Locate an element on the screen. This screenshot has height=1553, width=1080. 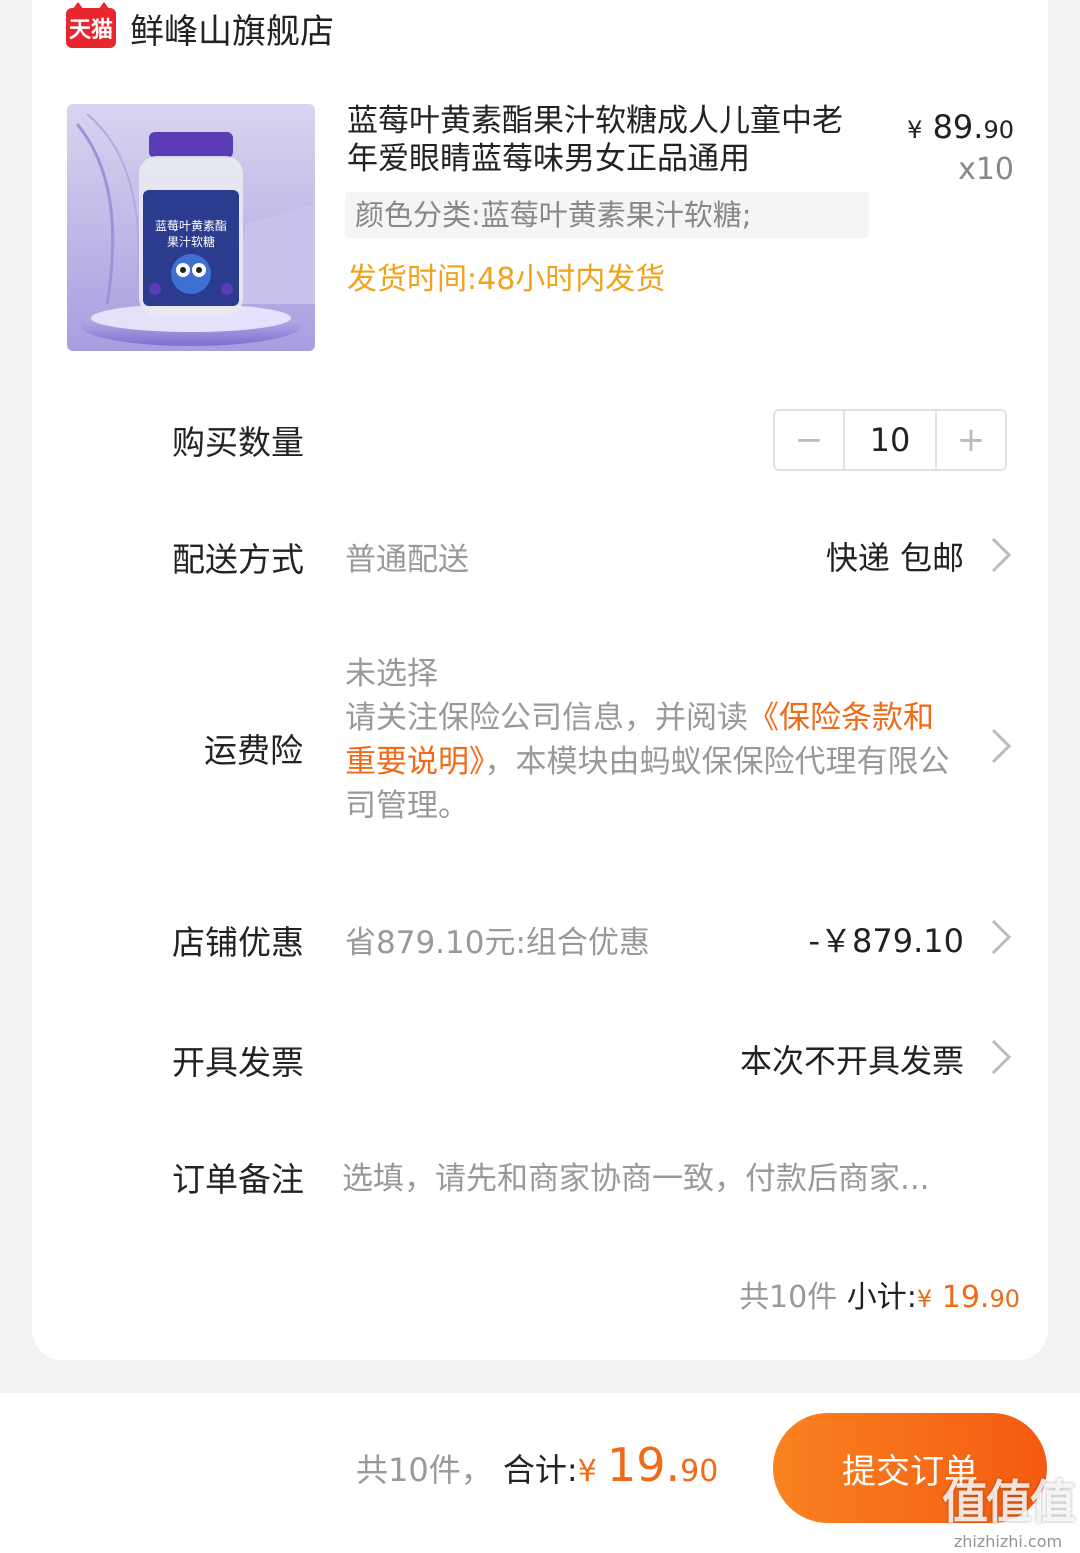
image-label-line1: 蓝莓叶黄素酯 is located at coordinates (191, 226).